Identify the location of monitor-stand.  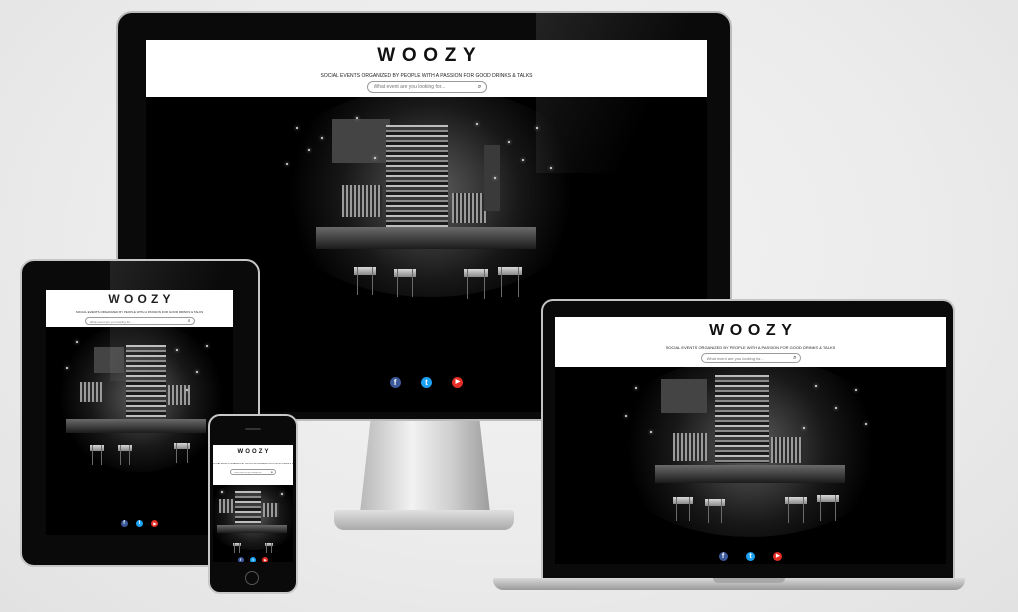
(425, 467).